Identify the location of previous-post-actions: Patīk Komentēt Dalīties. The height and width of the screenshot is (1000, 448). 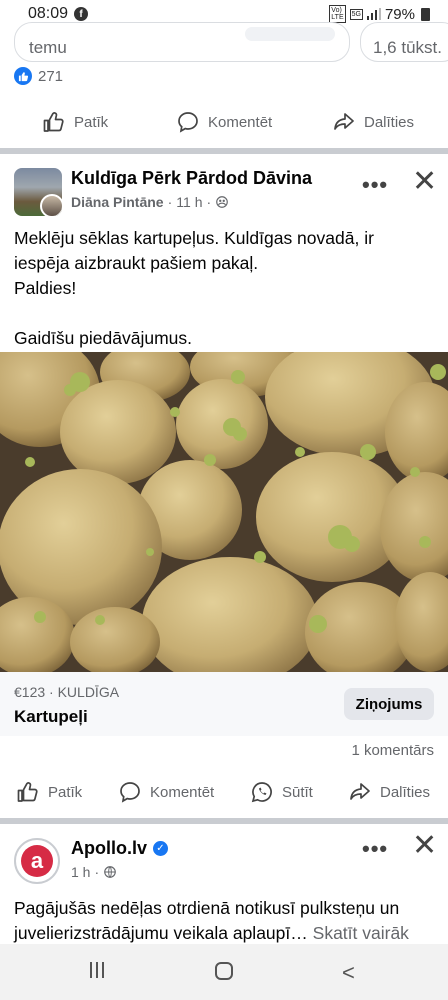
(224, 122).